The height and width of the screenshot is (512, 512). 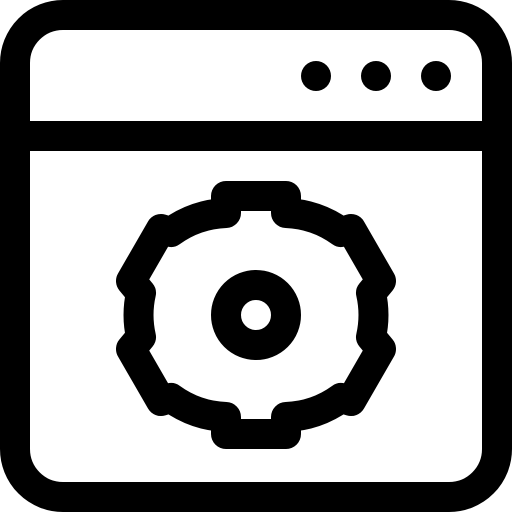 I want to click on gear-hub, so click(x=256, y=315).